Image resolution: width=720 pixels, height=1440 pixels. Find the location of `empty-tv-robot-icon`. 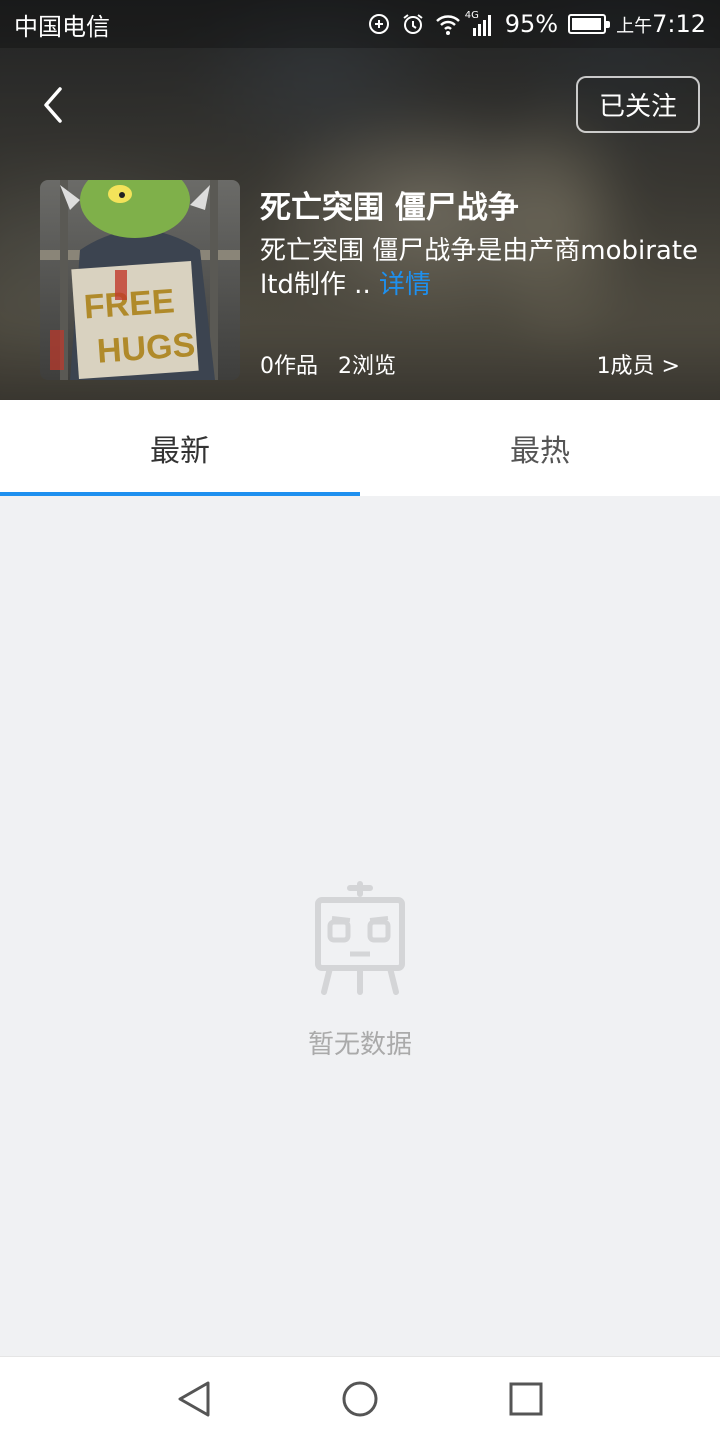

empty-tv-robot-icon is located at coordinates (360, 938).